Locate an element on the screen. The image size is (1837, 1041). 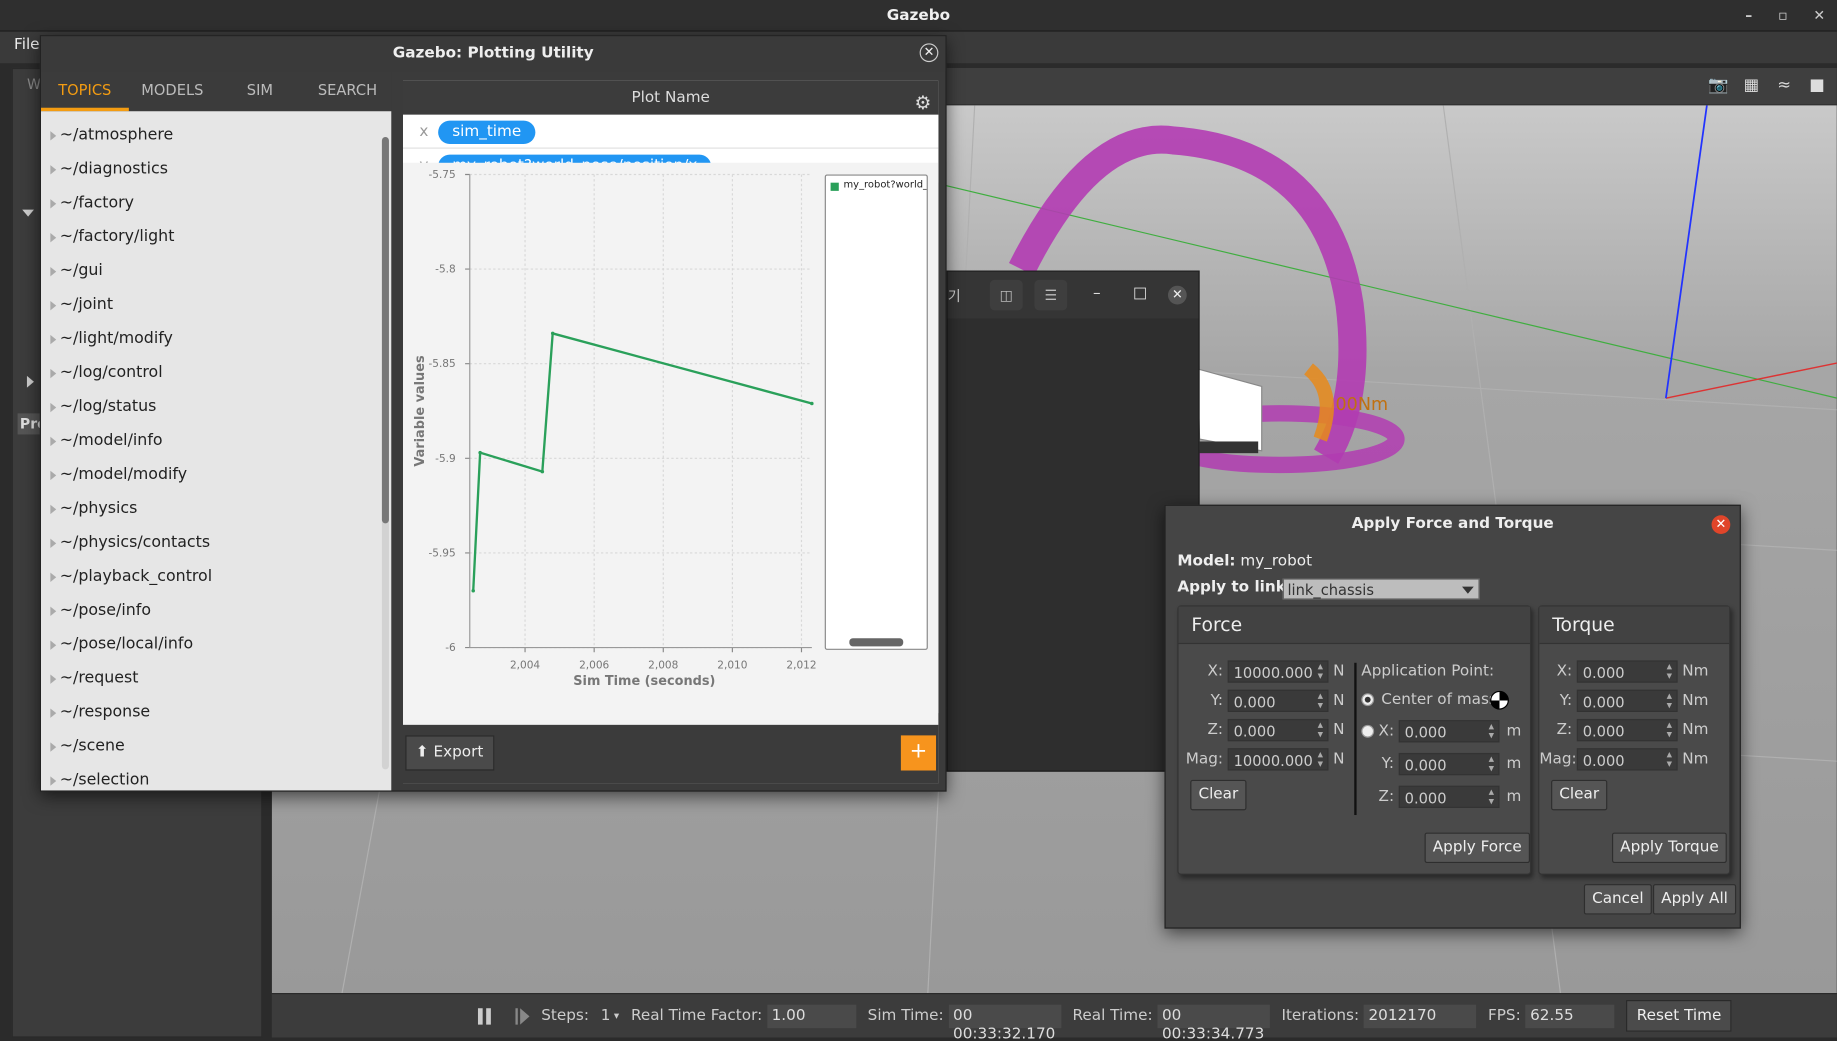
pause-icon is located at coordinates (484, 1016).